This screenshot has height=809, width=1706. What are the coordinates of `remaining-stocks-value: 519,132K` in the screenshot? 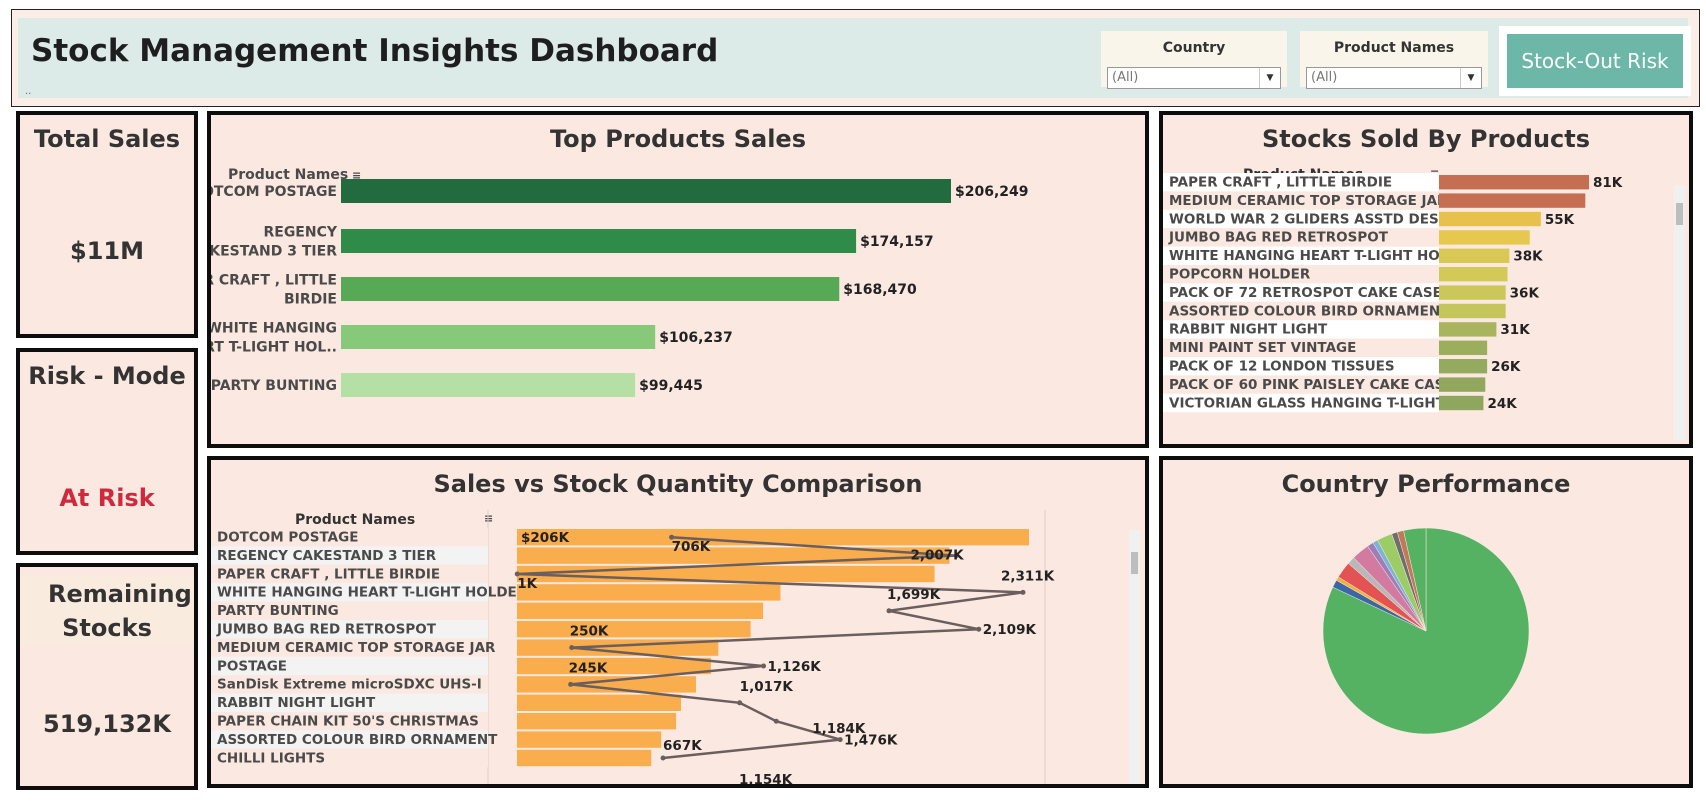 It's located at (107, 724).